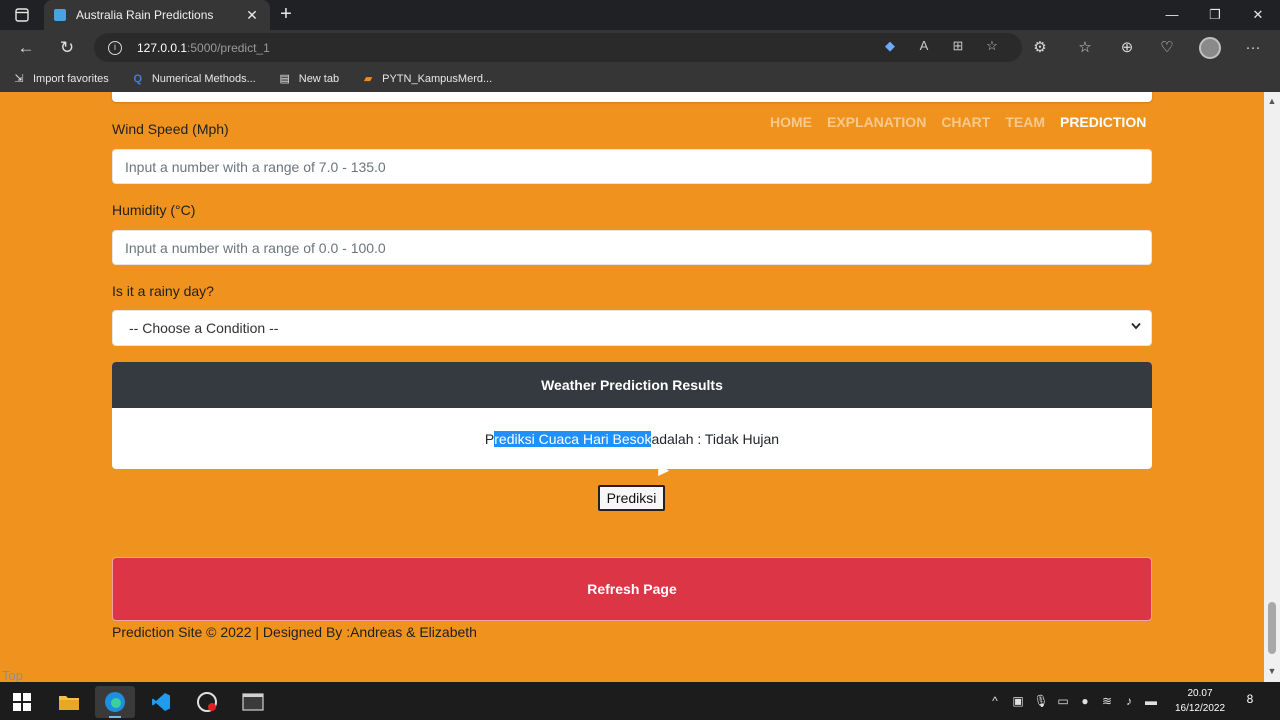 This screenshot has height=720, width=1280. I want to click on terminal-taskbar-button, so click(253, 702).